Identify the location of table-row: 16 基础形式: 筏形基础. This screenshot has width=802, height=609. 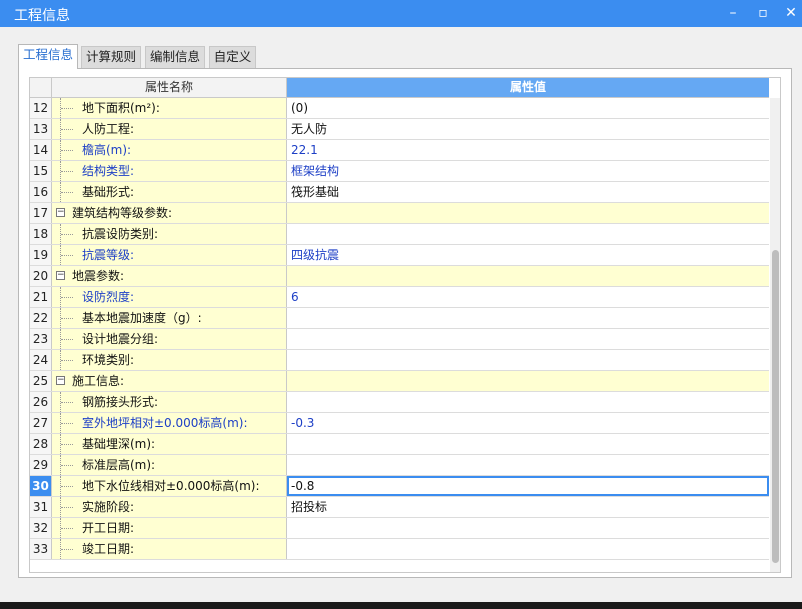
(399, 192).